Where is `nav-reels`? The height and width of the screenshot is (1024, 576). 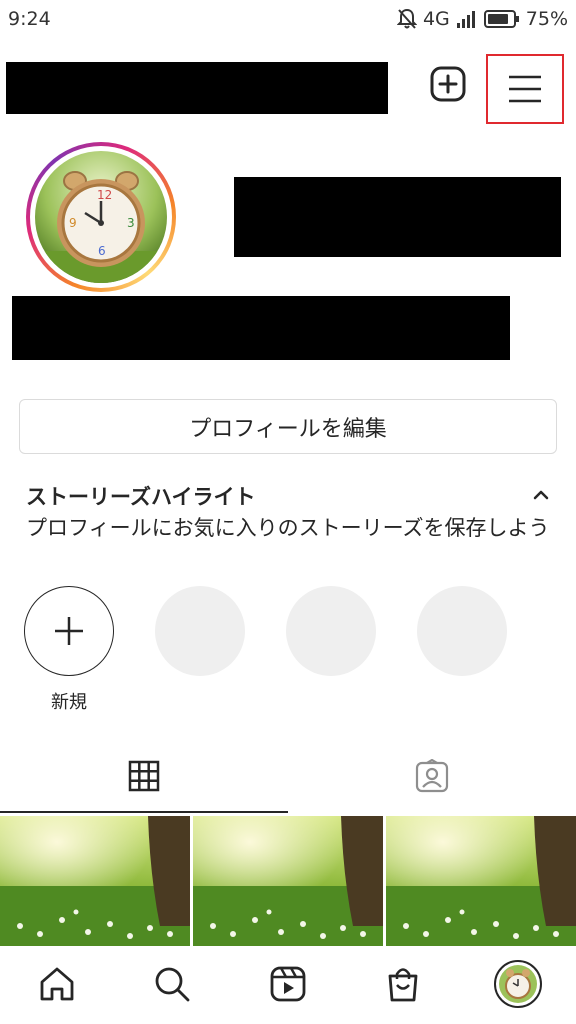 nav-reels is located at coordinates (288, 984).